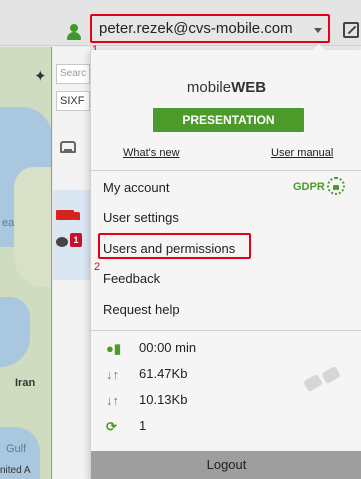 This screenshot has width=361, height=479. What do you see at coordinates (226, 465) in the screenshot?
I see `logout-button: Logout` at bounding box center [226, 465].